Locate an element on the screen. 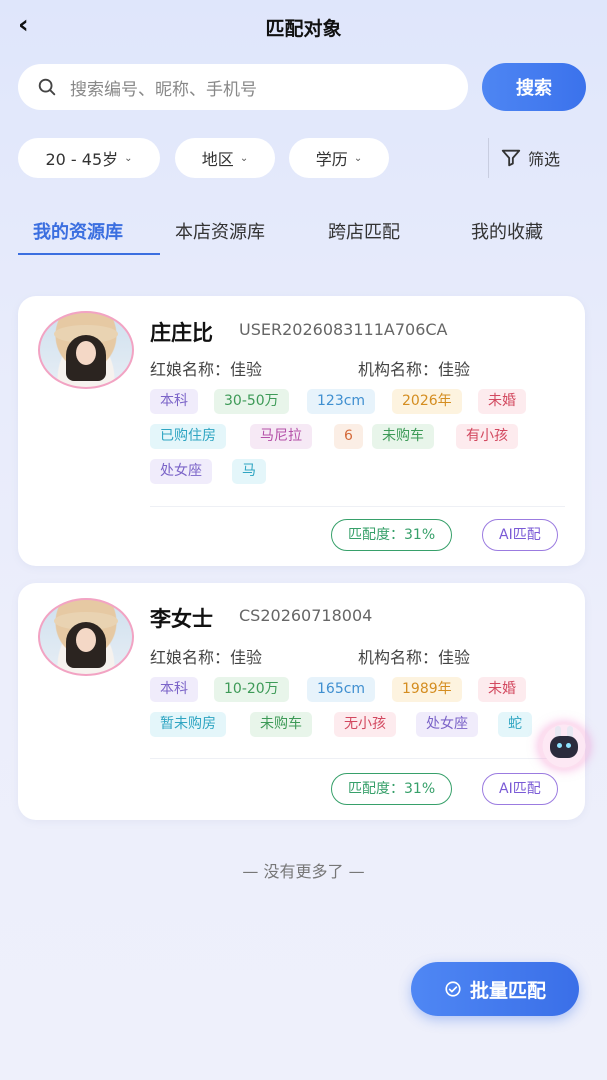 This screenshot has width=607, height=1080. tag-birth-year: 2026年 is located at coordinates (427, 401).